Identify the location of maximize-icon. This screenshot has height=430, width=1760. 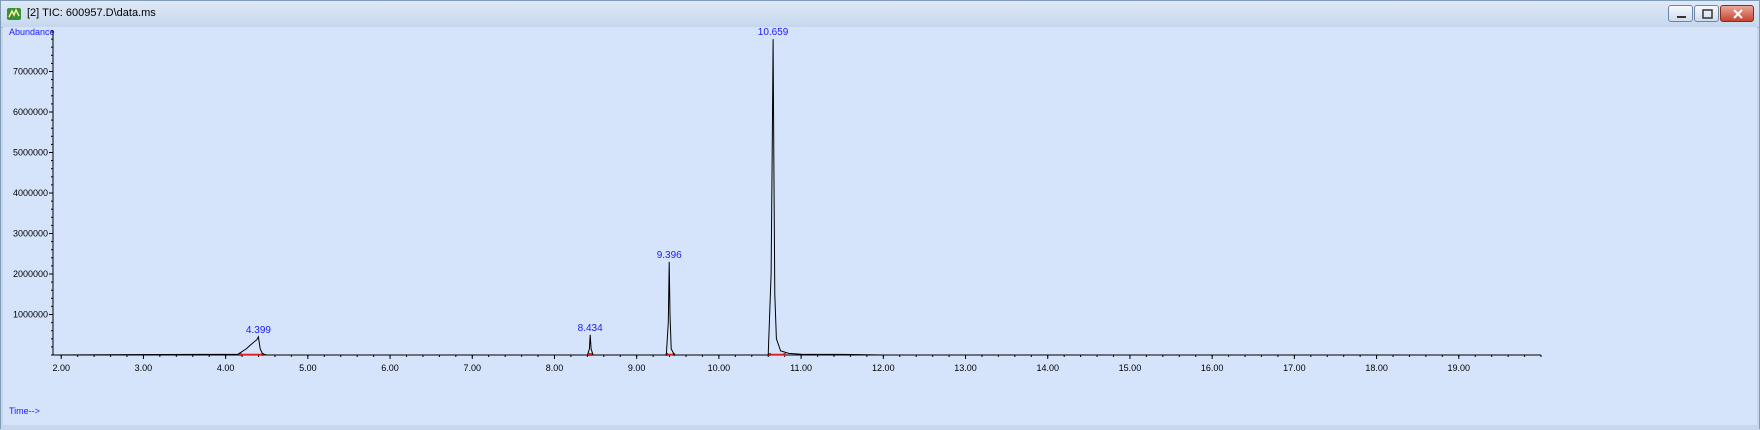
(1707, 14).